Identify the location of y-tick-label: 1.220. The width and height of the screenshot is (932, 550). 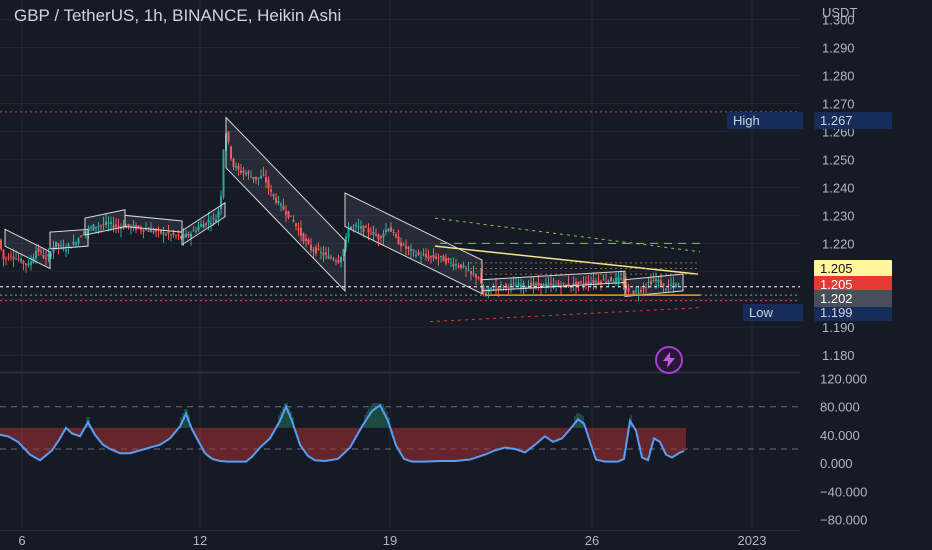
(838, 243).